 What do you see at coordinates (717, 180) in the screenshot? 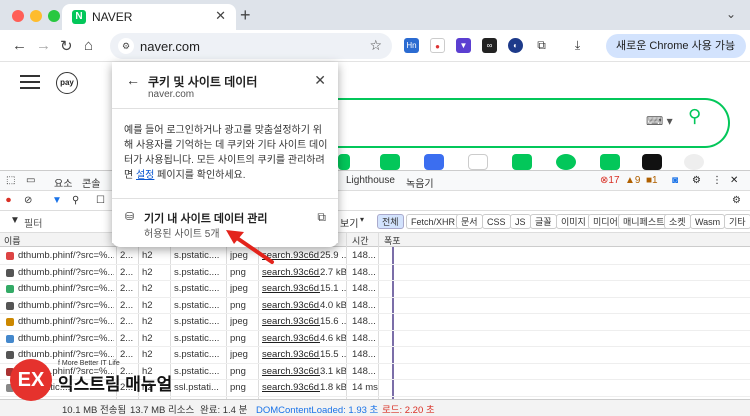
I see `more-options-icon: ⋮` at bounding box center [717, 180].